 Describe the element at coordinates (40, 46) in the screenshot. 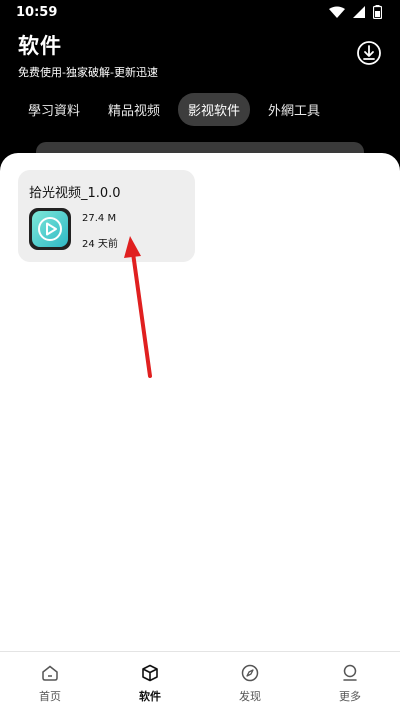

I see `page-title: 软件` at that location.